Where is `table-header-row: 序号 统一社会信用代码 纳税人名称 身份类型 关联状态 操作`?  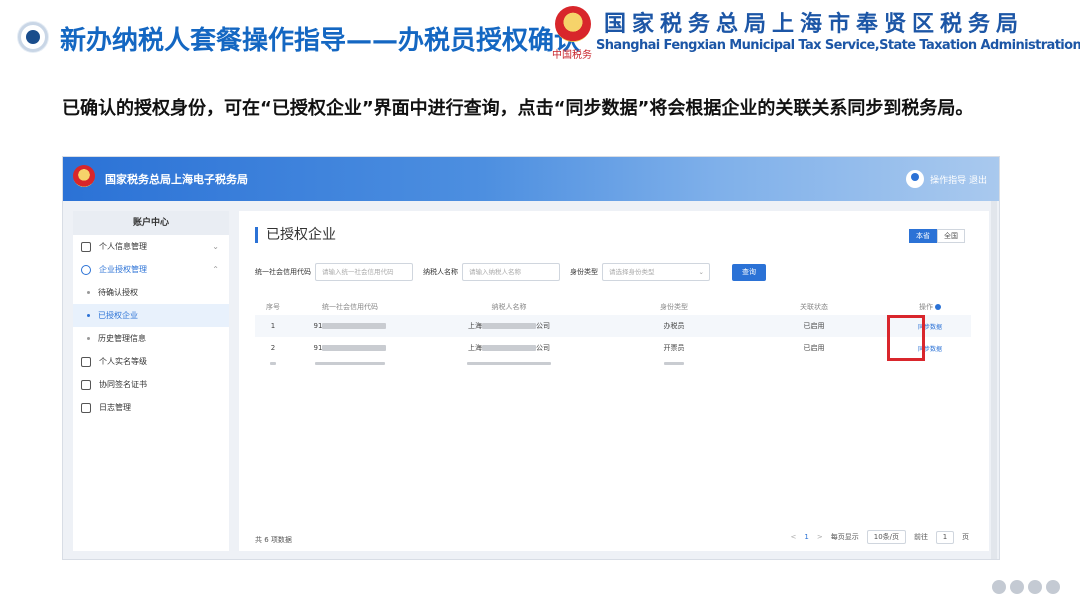
table-header-row: 序号 统一社会信用代码 纳税人名称 身份类型 关联状态 操作 is located at coordinates (613, 307).